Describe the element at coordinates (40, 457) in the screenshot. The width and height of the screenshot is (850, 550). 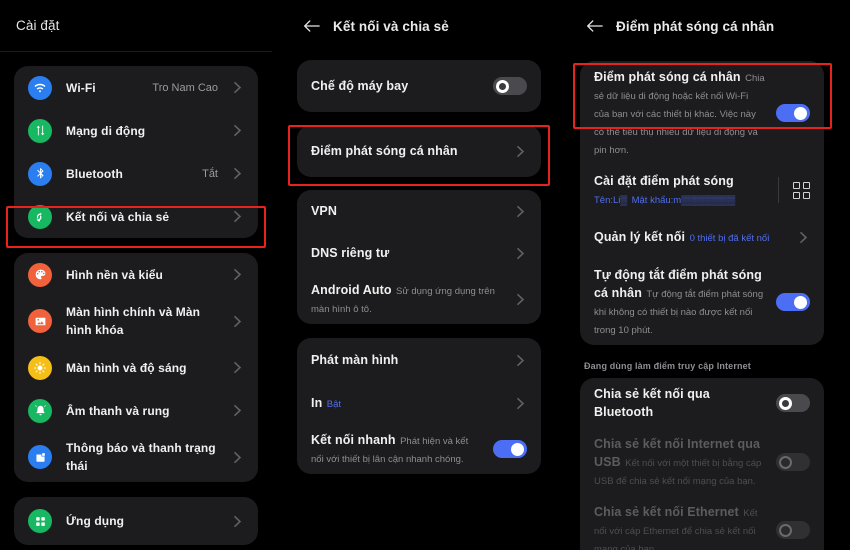
I see `notification-icon` at that location.